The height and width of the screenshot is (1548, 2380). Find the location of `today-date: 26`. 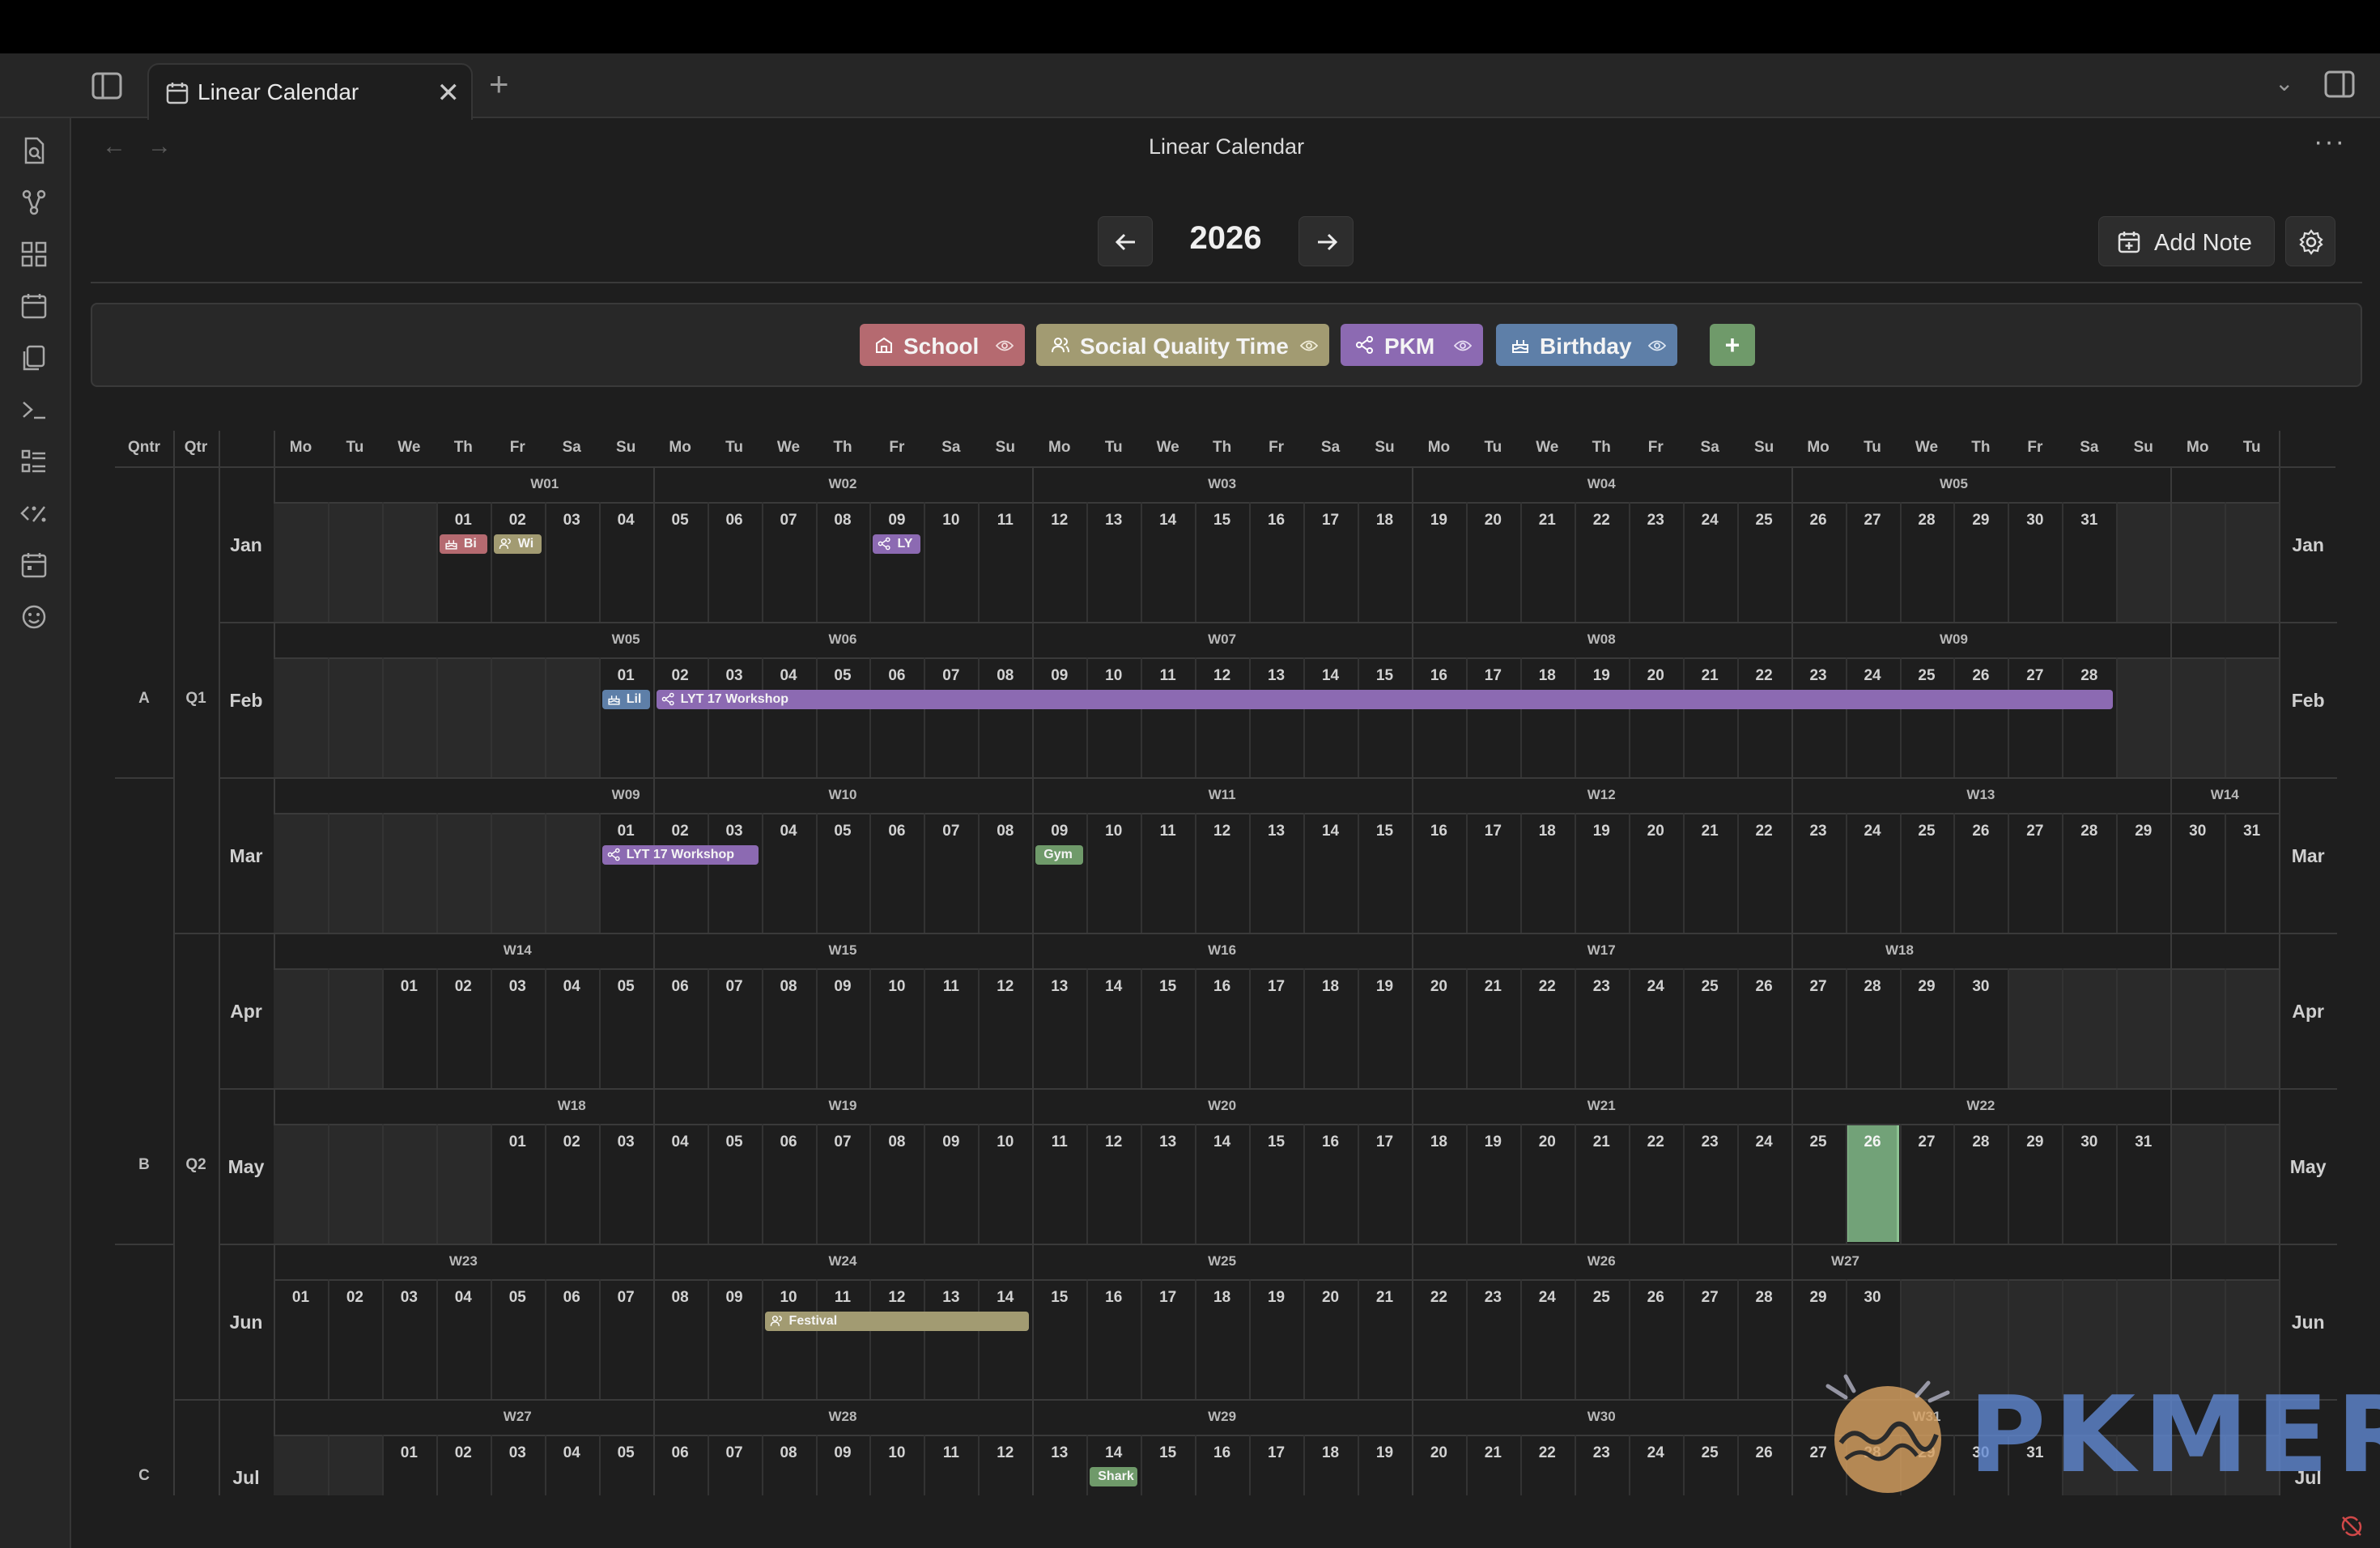

today-date: 26 is located at coordinates (1873, 1142).